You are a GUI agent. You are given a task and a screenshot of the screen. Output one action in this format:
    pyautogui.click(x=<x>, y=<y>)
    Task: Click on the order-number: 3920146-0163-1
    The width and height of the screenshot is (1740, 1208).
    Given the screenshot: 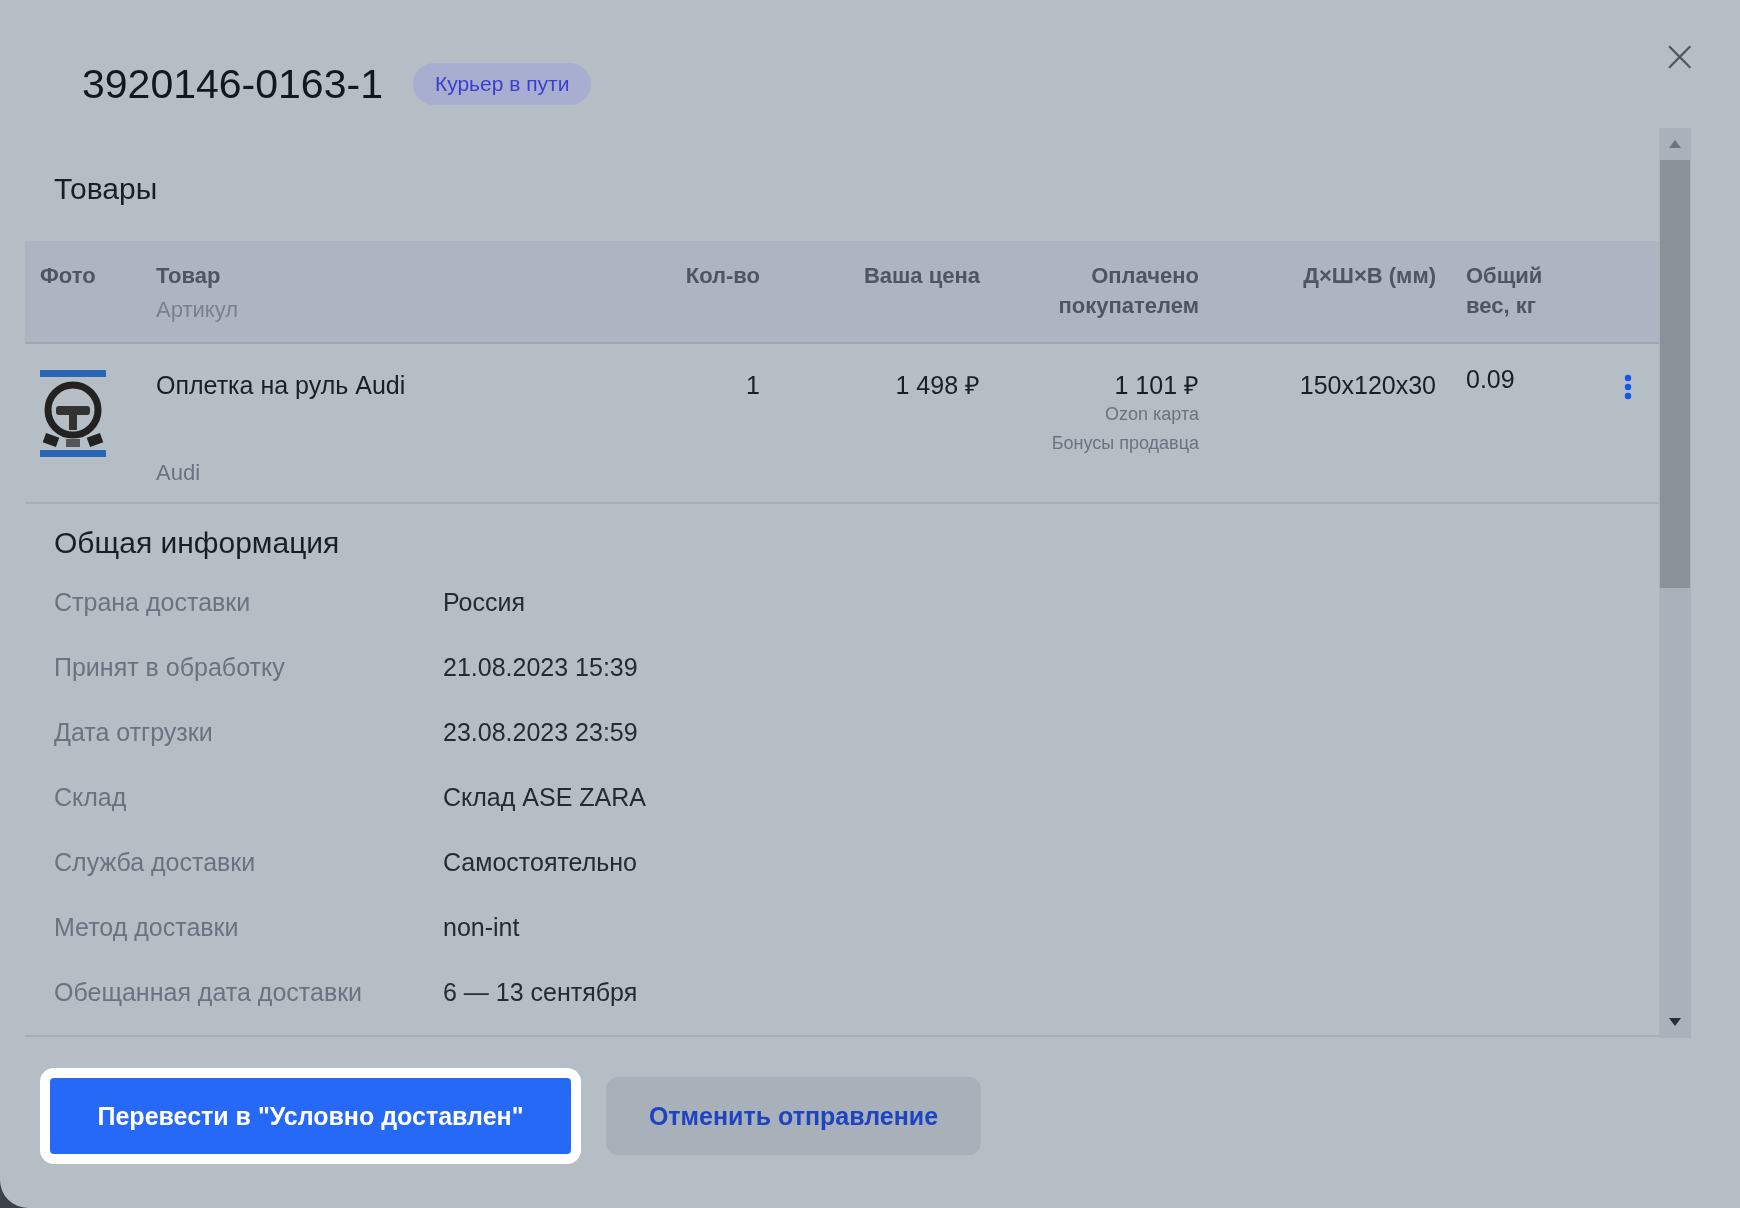 What is the action you would take?
    pyautogui.click(x=232, y=84)
    